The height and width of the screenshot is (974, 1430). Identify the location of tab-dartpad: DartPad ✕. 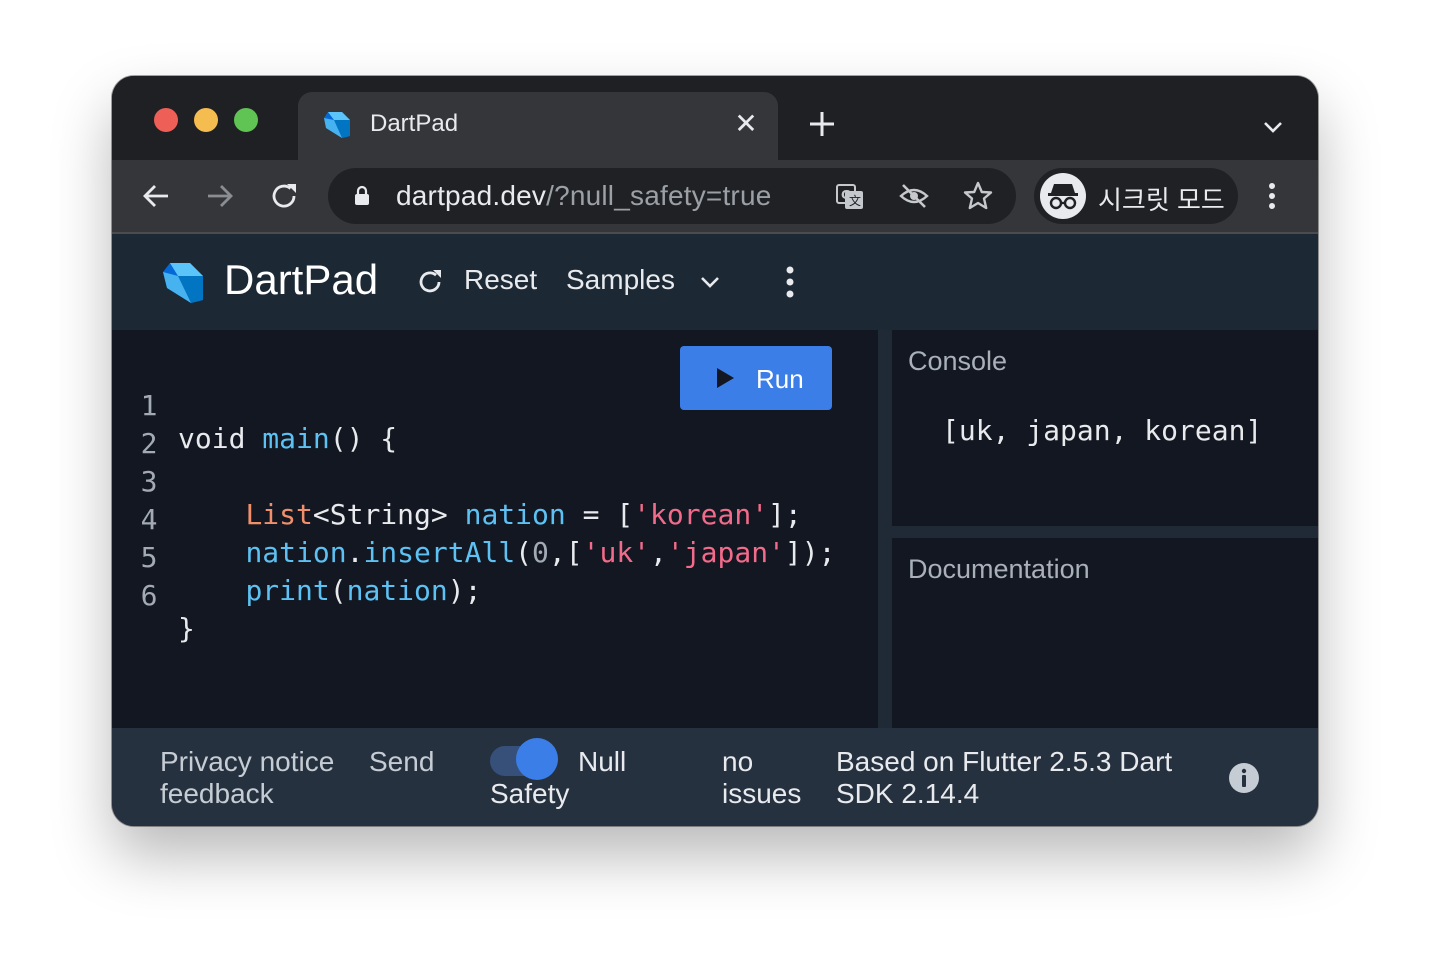
(538, 126).